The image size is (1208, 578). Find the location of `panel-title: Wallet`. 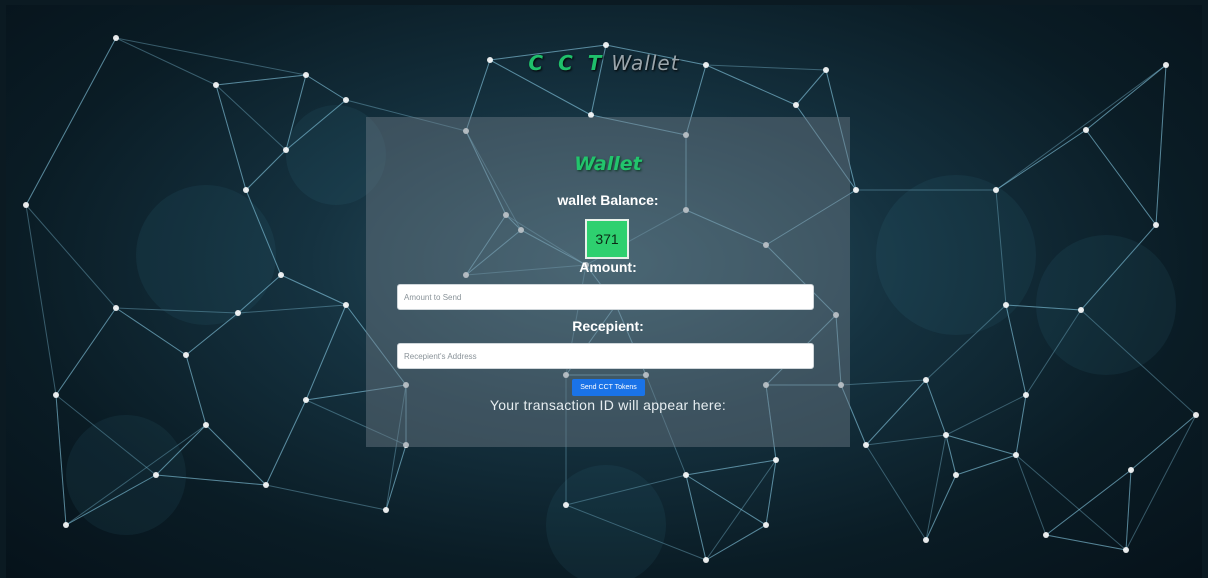

panel-title: Wallet is located at coordinates (608, 164).